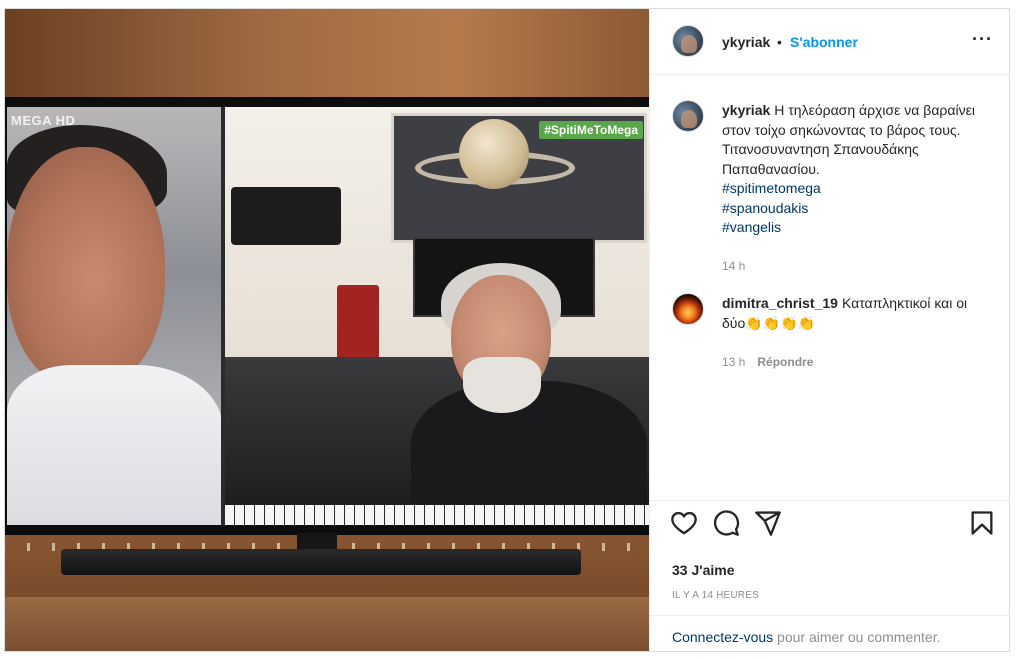 The image size is (1020, 659). Describe the element at coordinates (733, 266) in the screenshot. I see `caption-timestamp: 14 h` at that location.